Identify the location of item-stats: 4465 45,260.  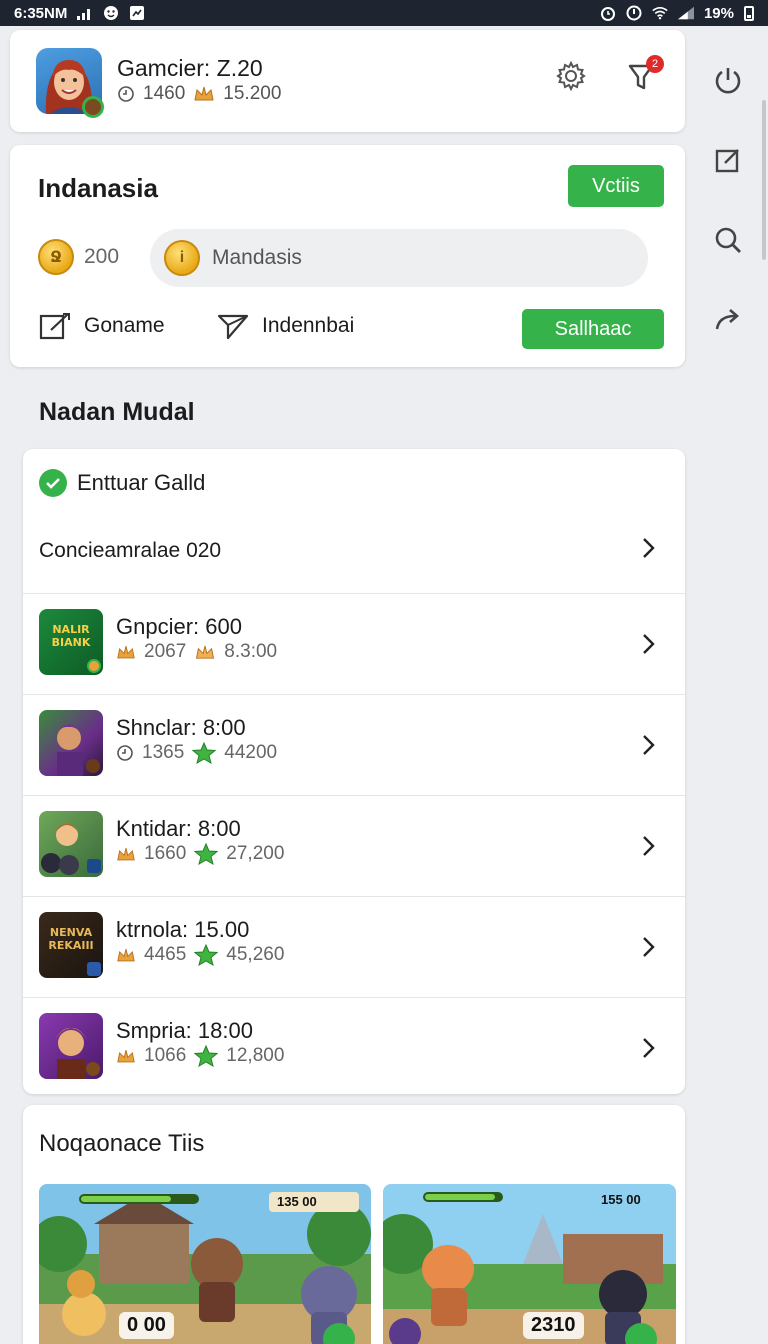
(200, 955).